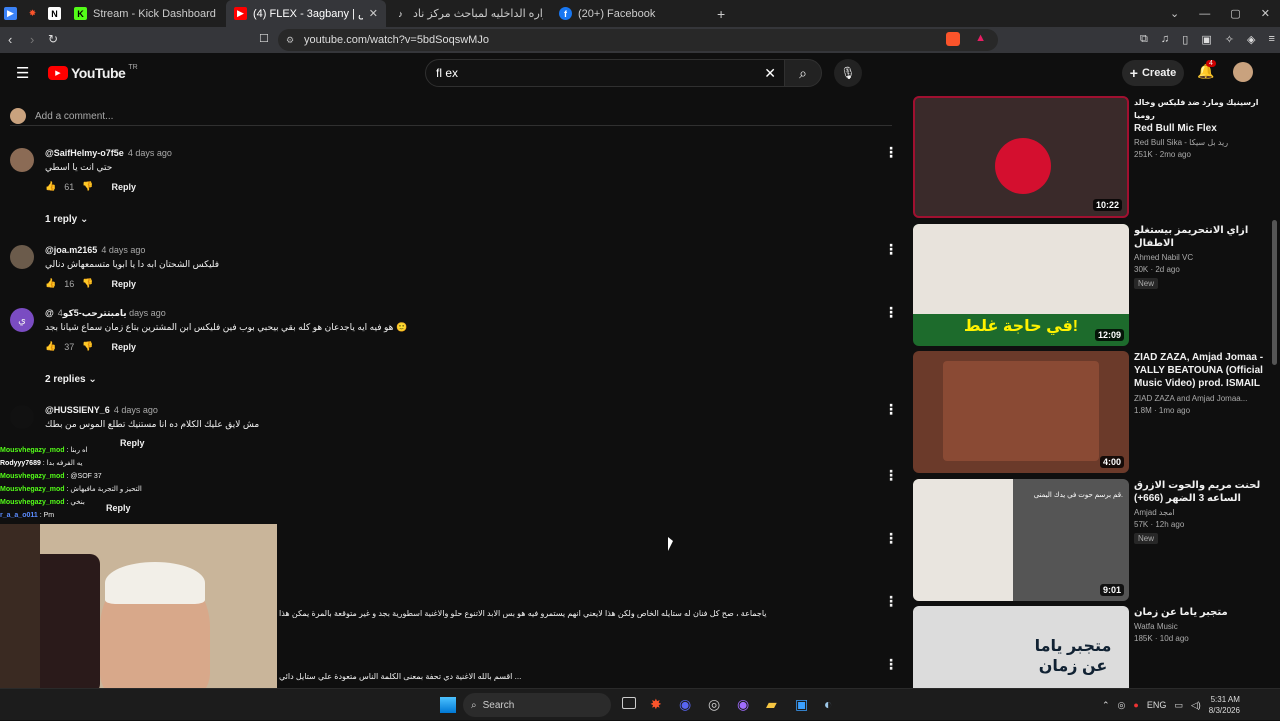 This screenshot has width=1280, height=721. I want to click on notifications-button: 🔔 4, so click(1206, 70).